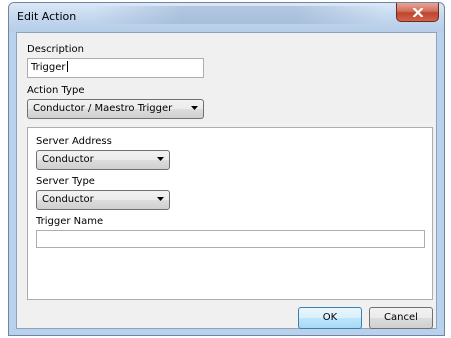 This screenshot has height=338, width=451. I want to click on ok-button: OK, so click(330, 318).